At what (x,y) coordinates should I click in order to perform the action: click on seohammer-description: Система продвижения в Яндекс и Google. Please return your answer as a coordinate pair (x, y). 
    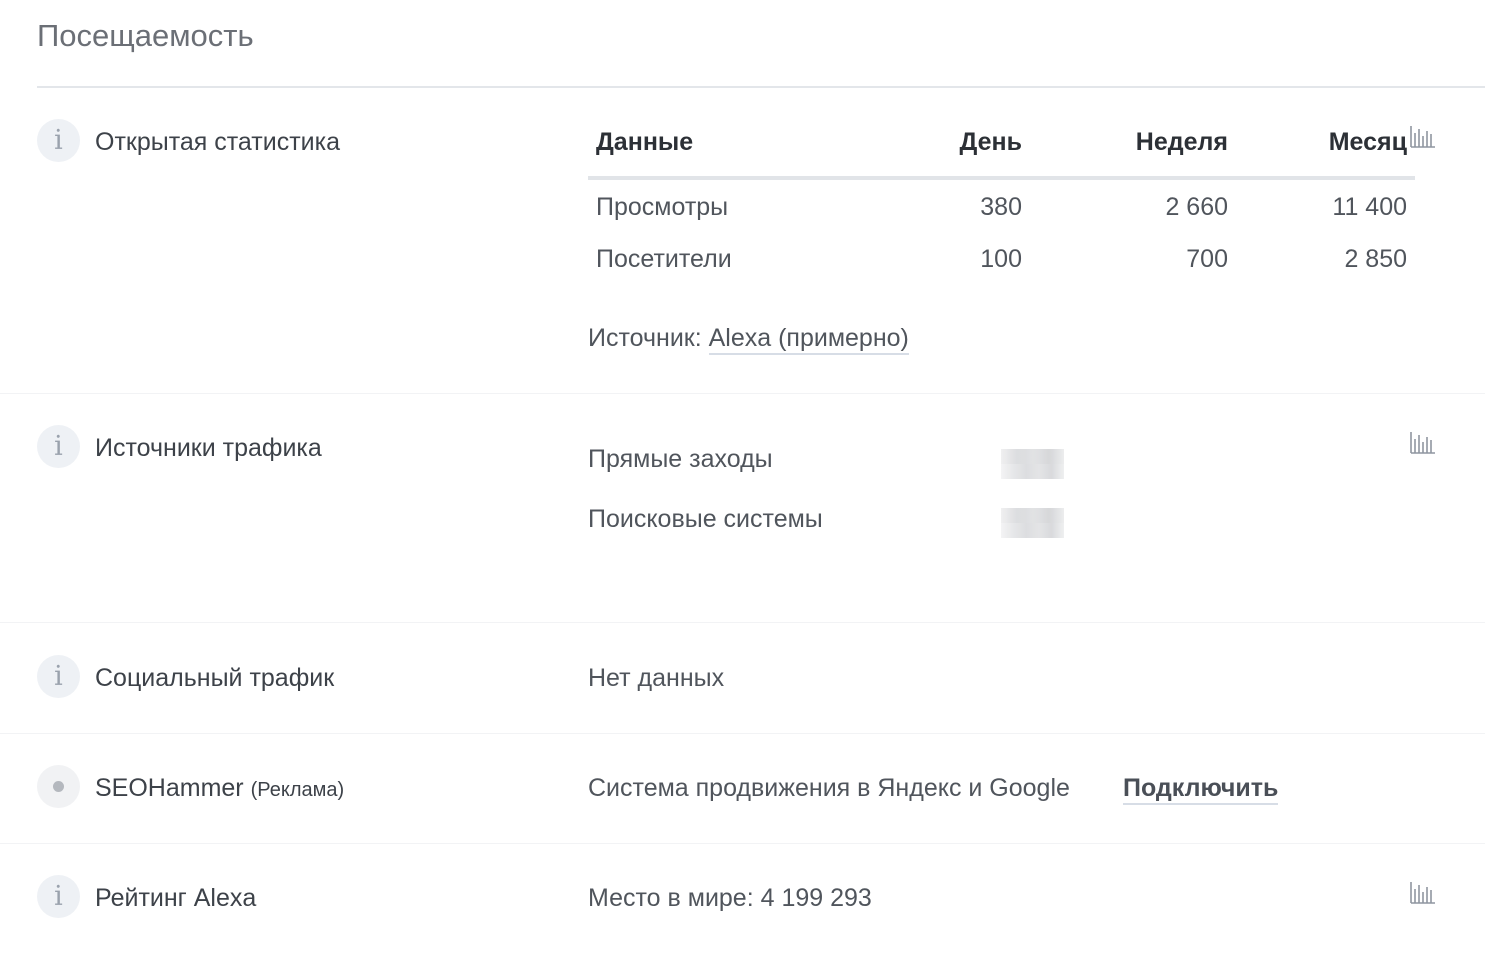
    Looking at the image, I should click on (829, 788).